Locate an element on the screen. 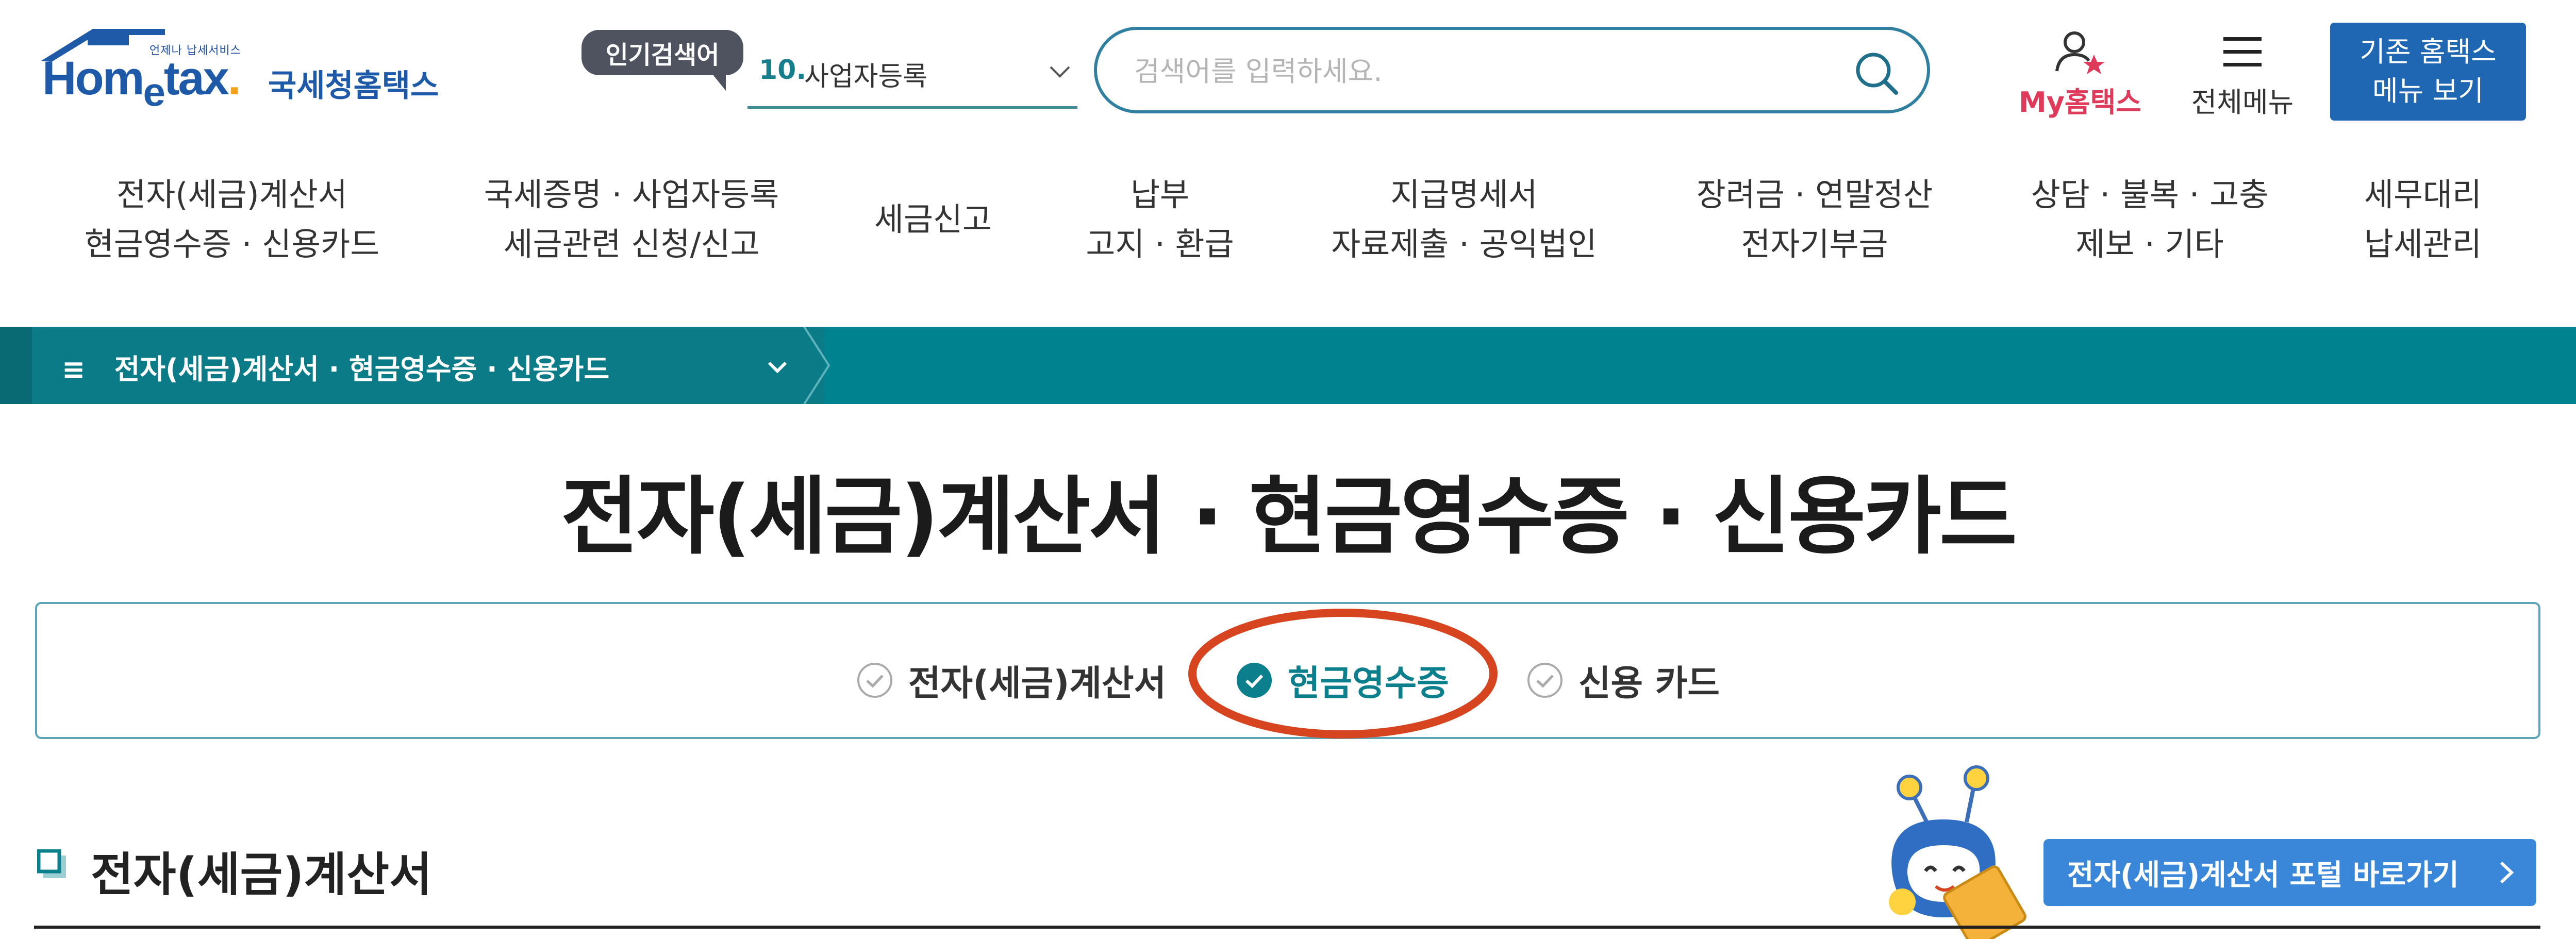  all-menu-button: 전체메뉴 is located at coordinates (2242, 75).